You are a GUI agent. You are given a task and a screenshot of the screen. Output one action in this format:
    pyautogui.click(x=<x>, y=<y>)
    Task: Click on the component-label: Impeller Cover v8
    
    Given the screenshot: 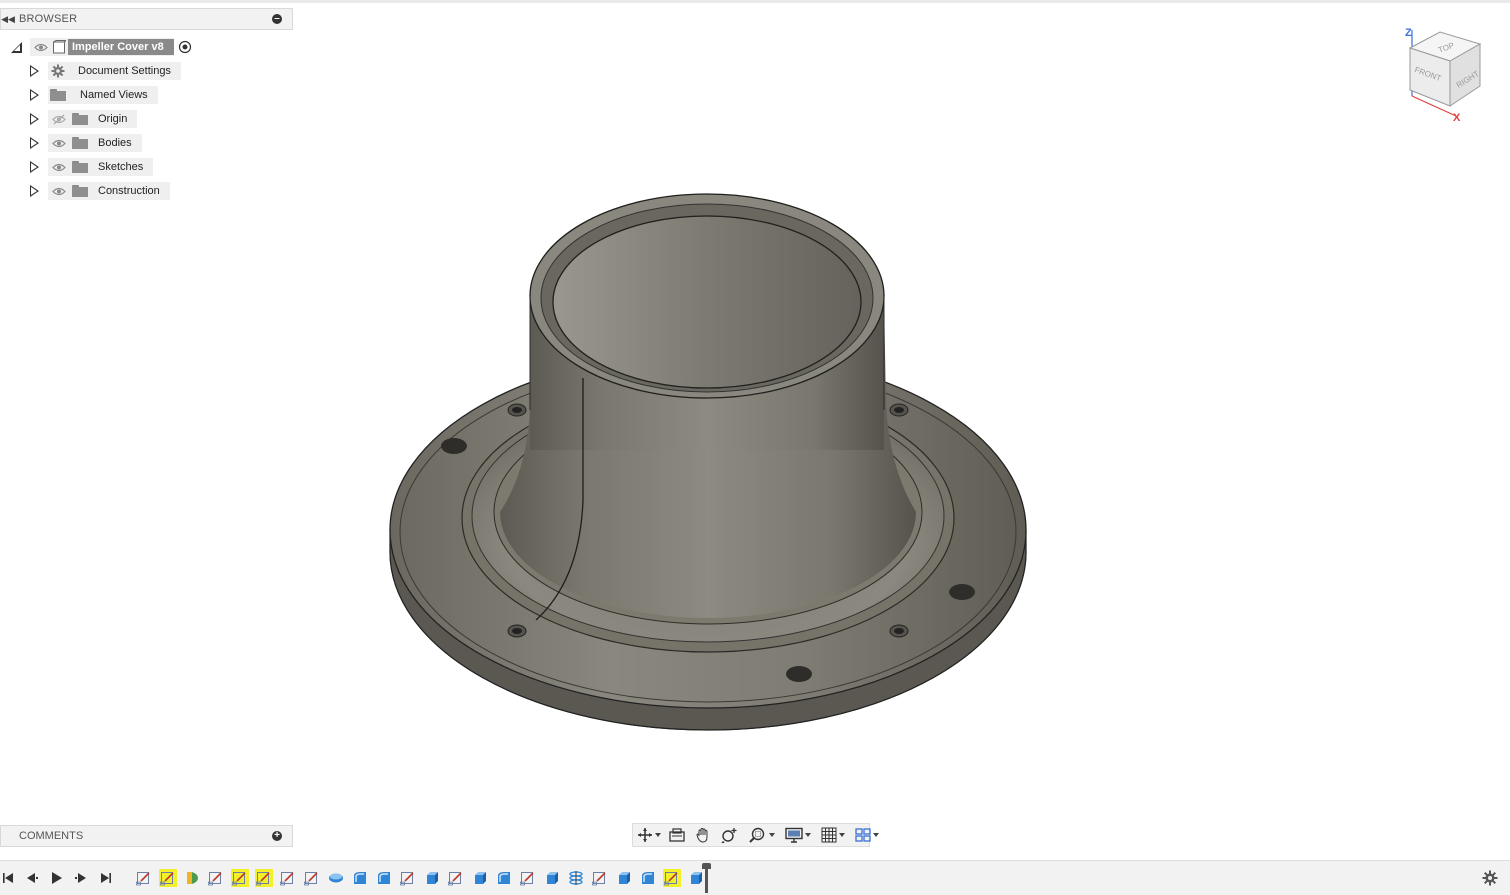 What is the action you would take?
    pyautogui.click(x=121, y=47)
    